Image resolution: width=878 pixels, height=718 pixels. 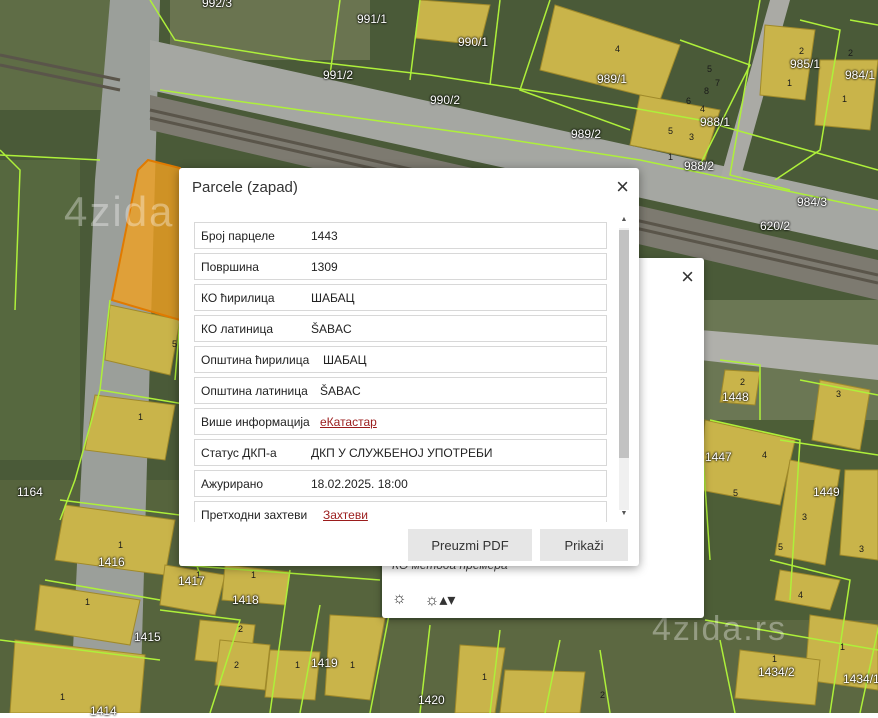 I want to click on parcel-label: 1420, so click(x=431, y=700).